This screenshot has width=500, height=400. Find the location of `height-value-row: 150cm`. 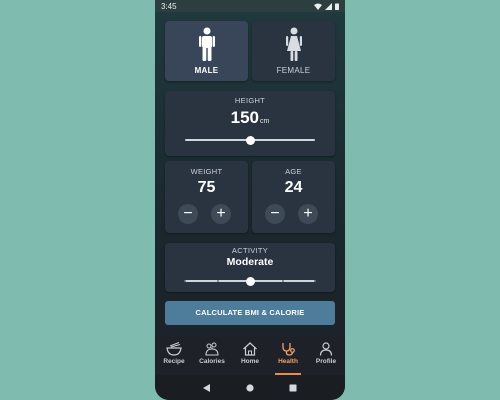

height-value-row: 150cm is located at coordinates (250, 118).